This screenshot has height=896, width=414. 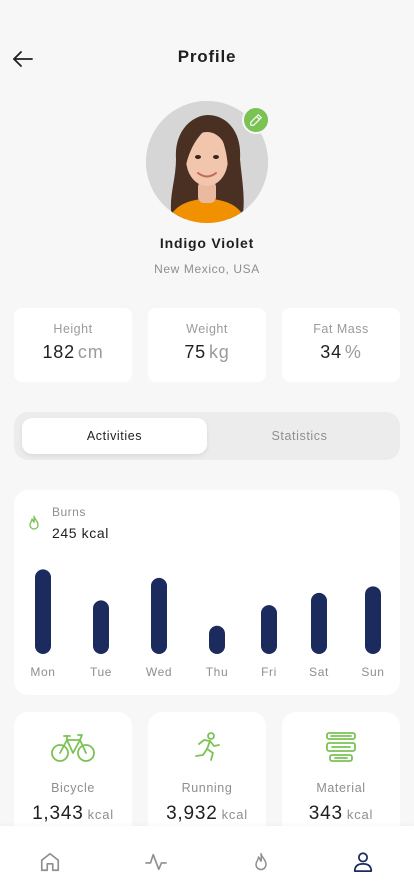 I want to click on chart-tick-label: Mon, so click(x=42, y=672).